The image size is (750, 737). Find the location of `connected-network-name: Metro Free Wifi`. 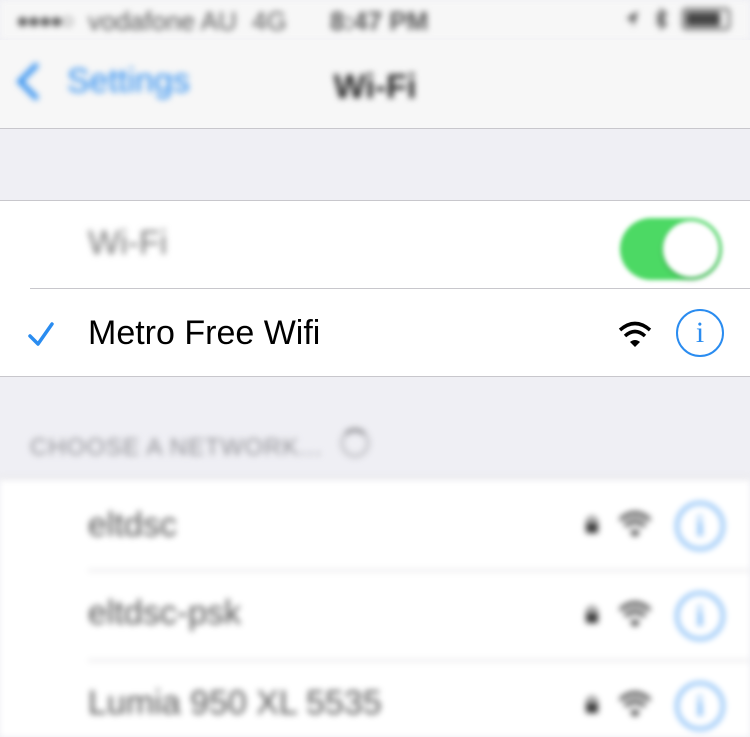

connected-network-name: Metro Free Wifi is located at coordinates (204, 333).